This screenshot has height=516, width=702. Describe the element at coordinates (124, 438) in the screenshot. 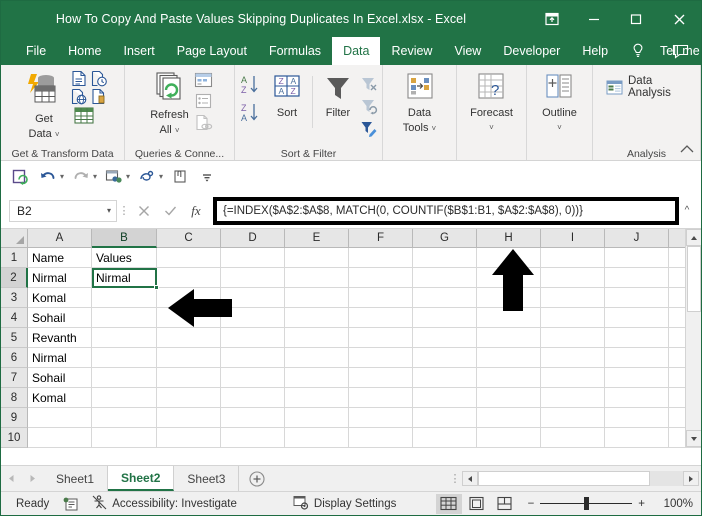

I see `cell-b10` at that location.